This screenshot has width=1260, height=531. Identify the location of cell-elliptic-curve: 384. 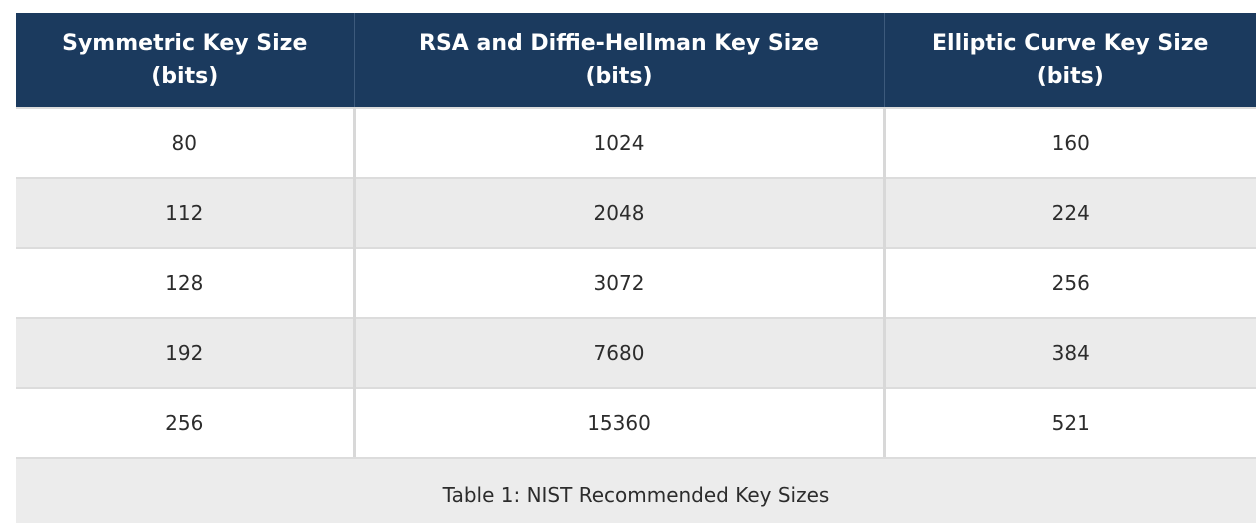
(1069, 352).